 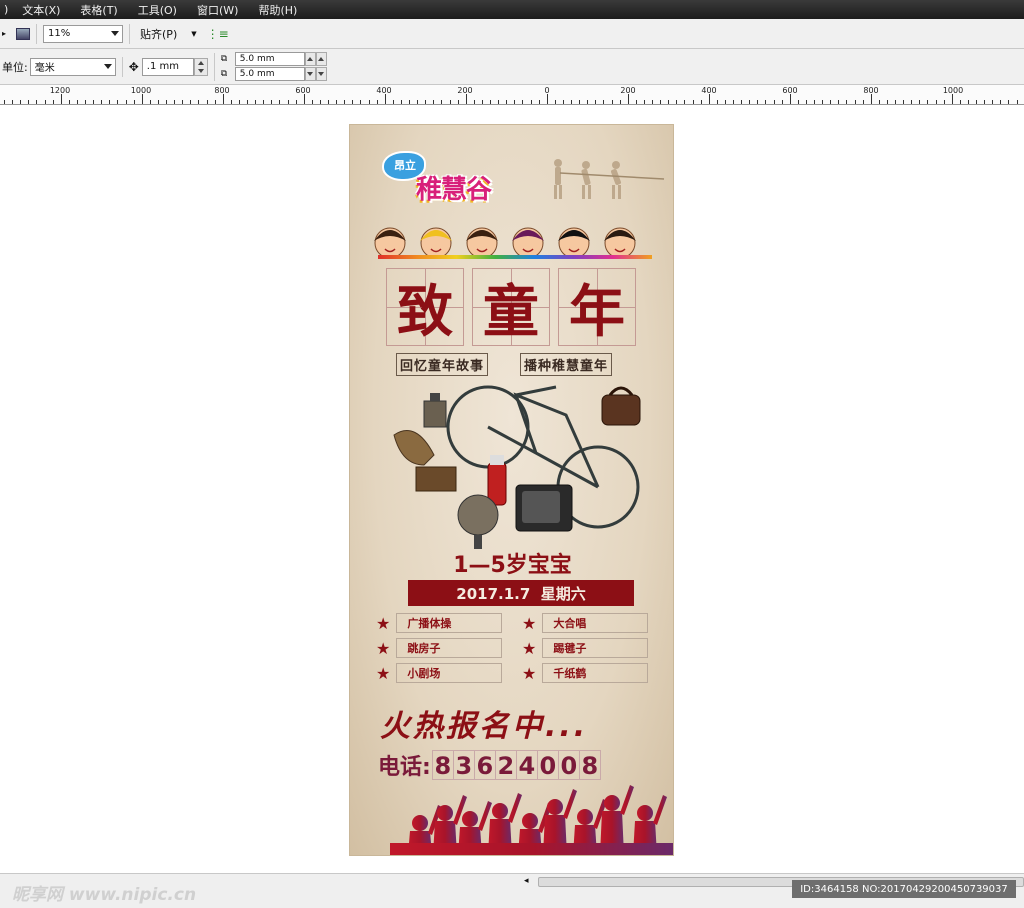 I want to click on satchel-icon, so click(x=621, y=406).